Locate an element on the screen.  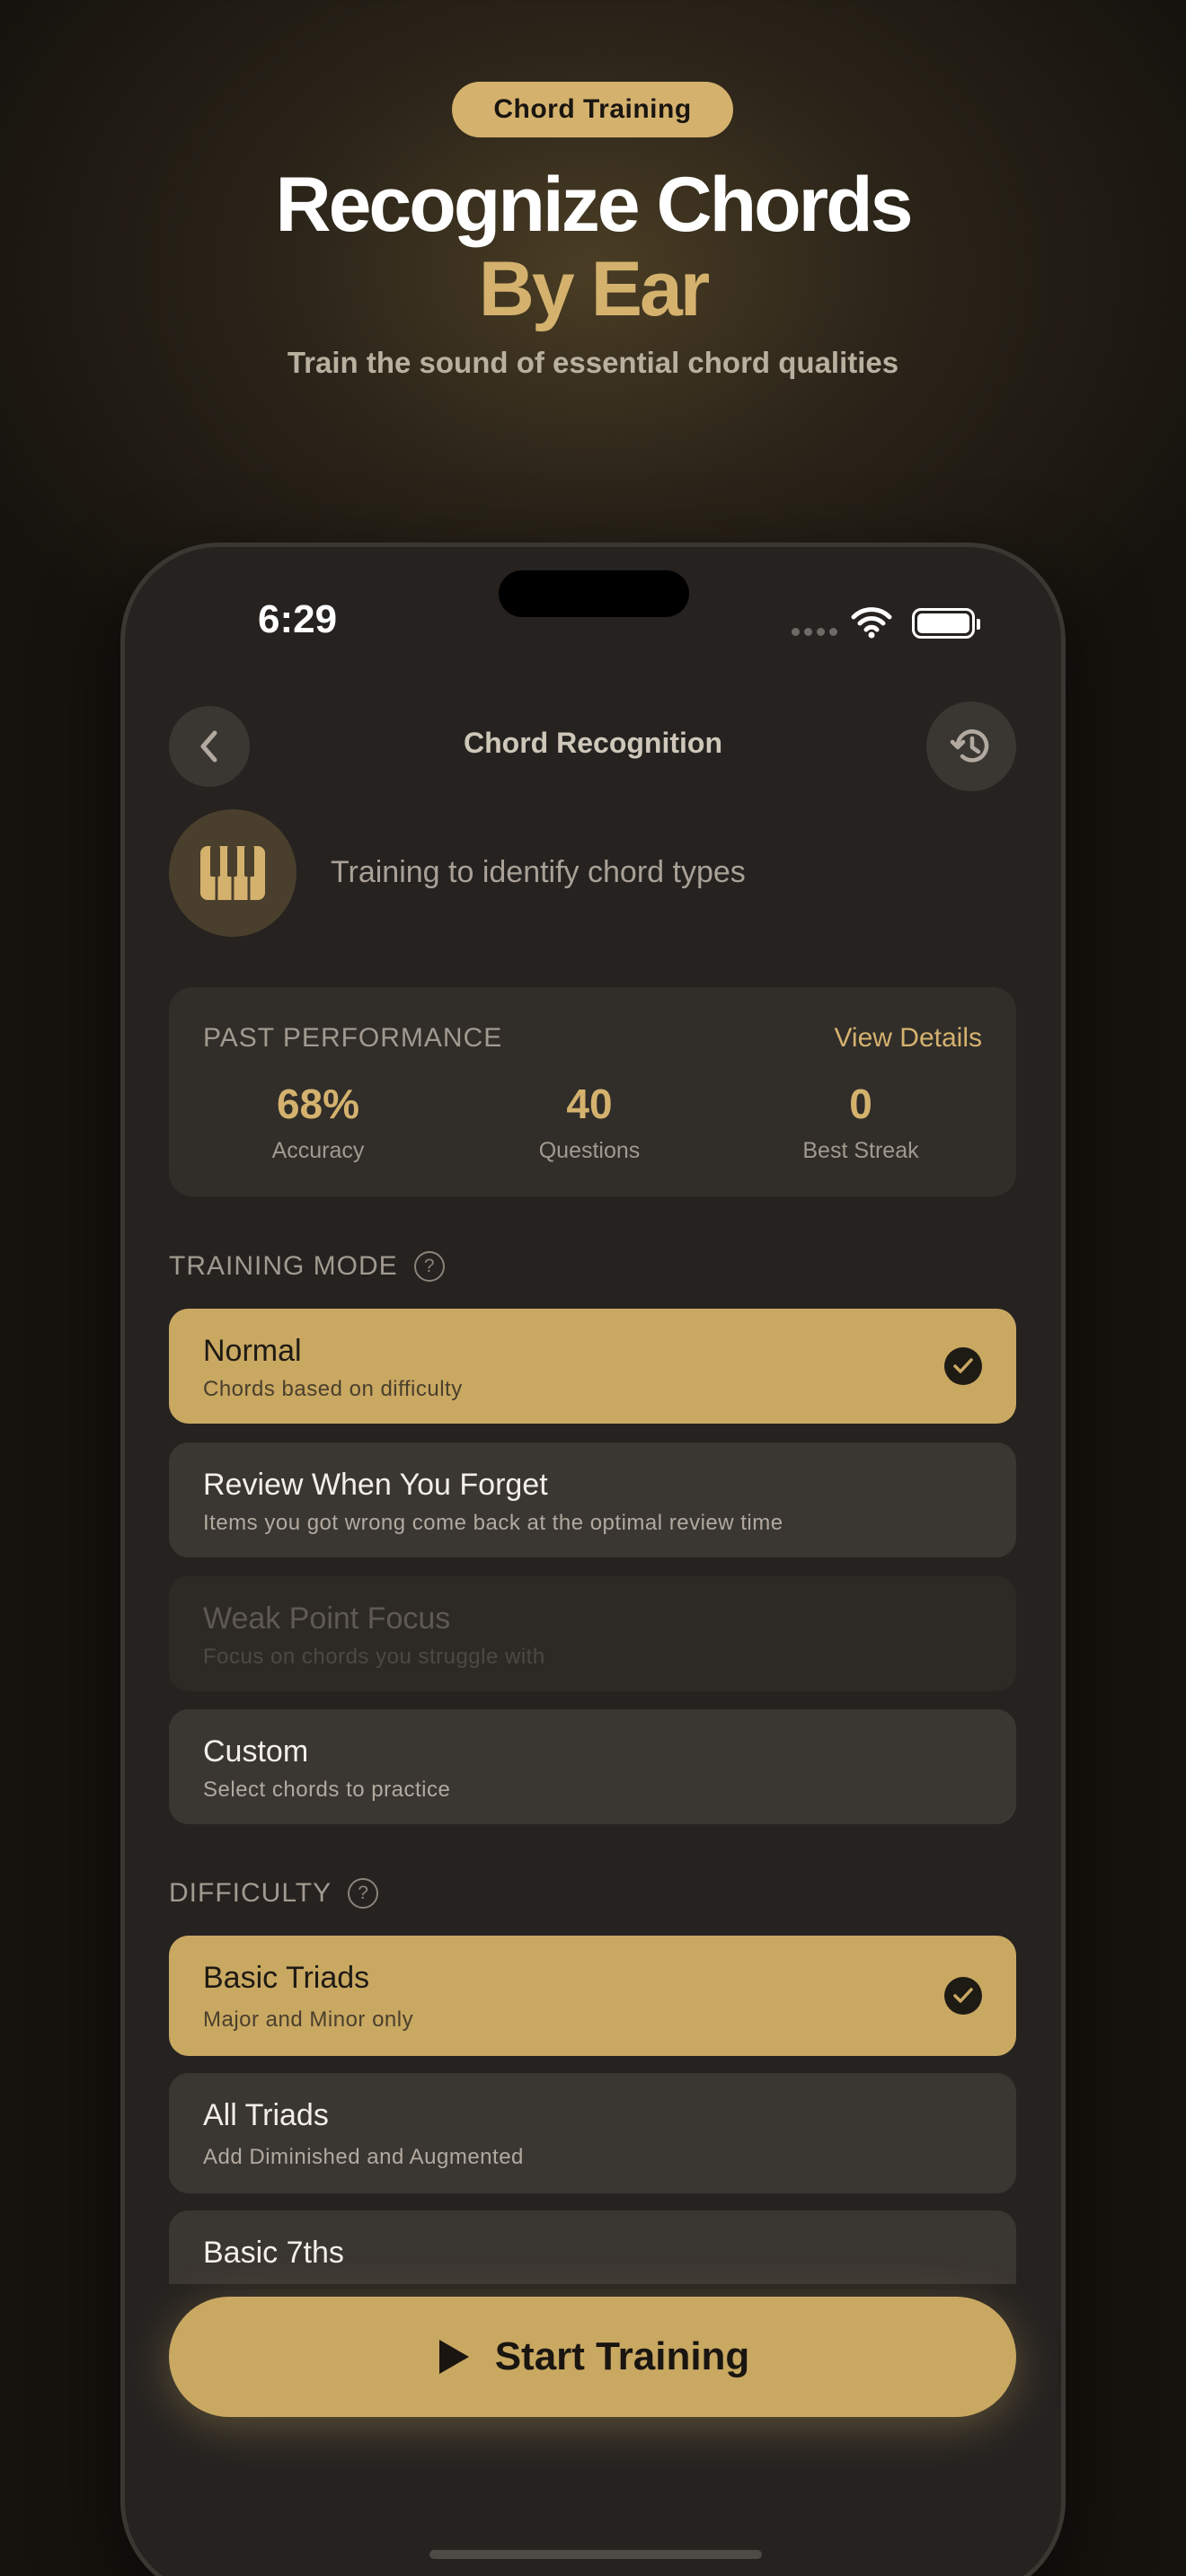
piano-icon-container is located at coordinates (232, 873).